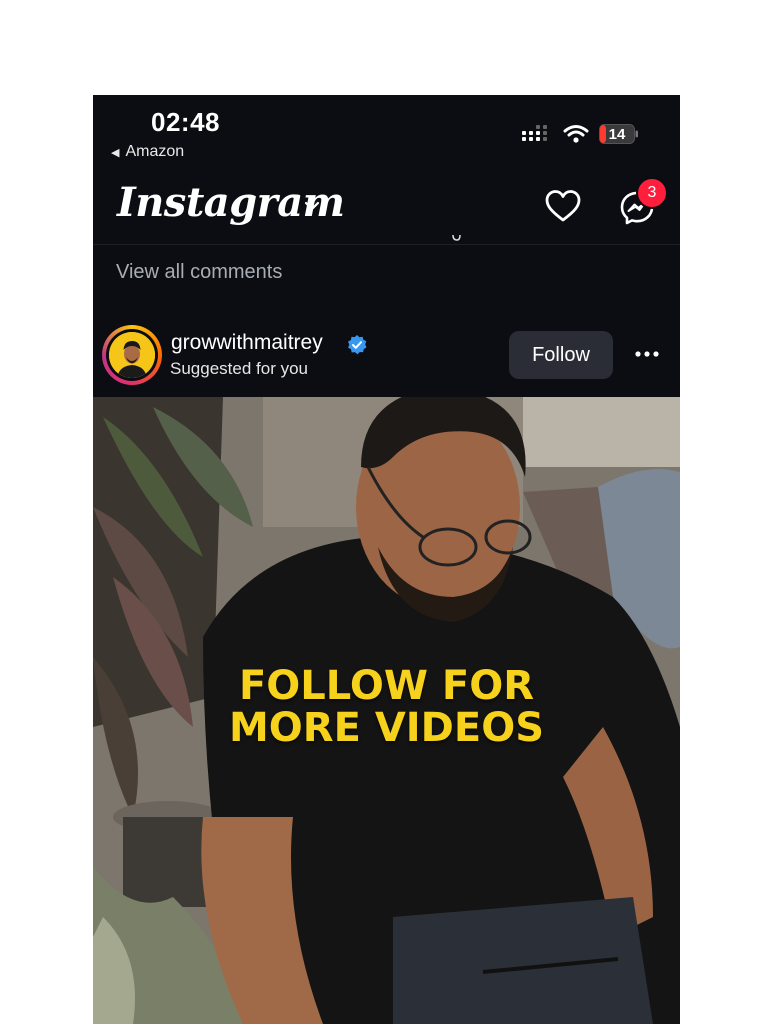 The width and height of the screenshot is (768, 1024). Describe the element at coordinates (155, 151) in the screenshot. I see `back-app-label: Amazon` at that location.